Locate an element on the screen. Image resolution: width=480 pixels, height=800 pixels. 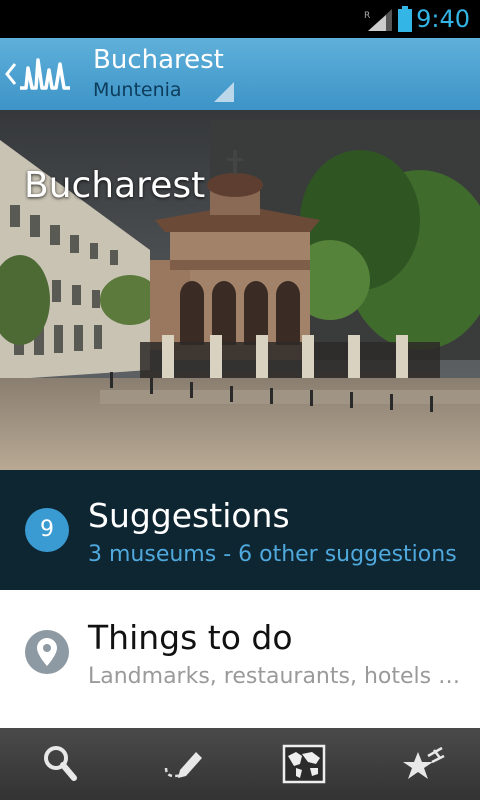
location-pin-icon is located at coordinates (47, 652).